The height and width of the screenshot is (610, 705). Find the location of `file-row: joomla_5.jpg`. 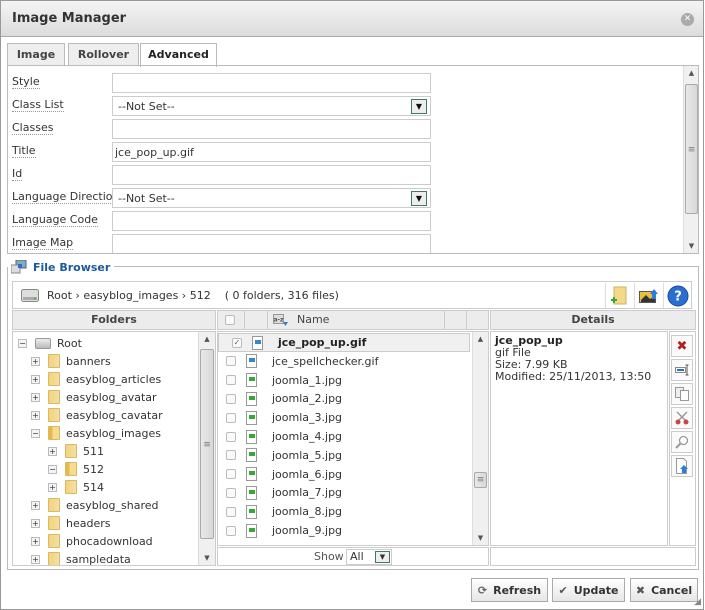

file-row: joomla_5.jpg is located at coordinates (344, 455).